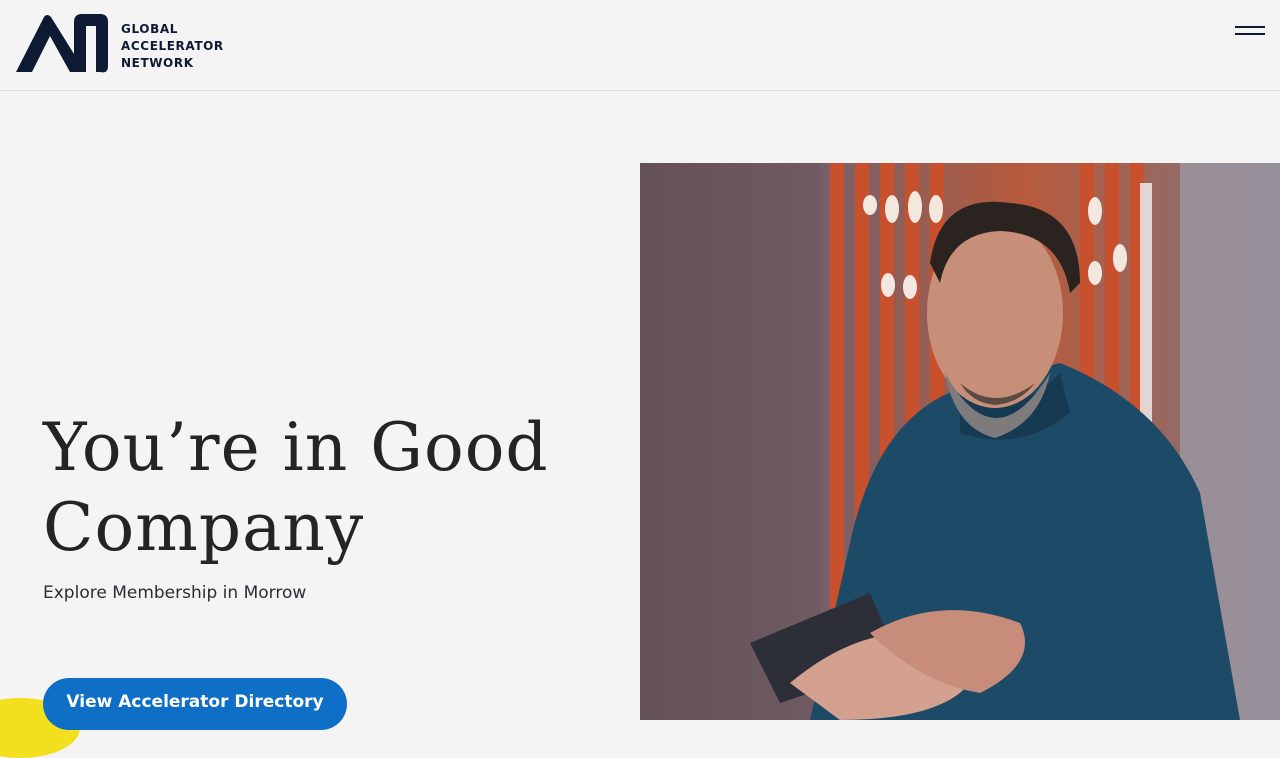 The image size is (1280, 758). Describe the element at coordinates (120, 45) in the screenshot. I see `logo-link: GLOBAL ACCELERATOR NETWORK` at that location.